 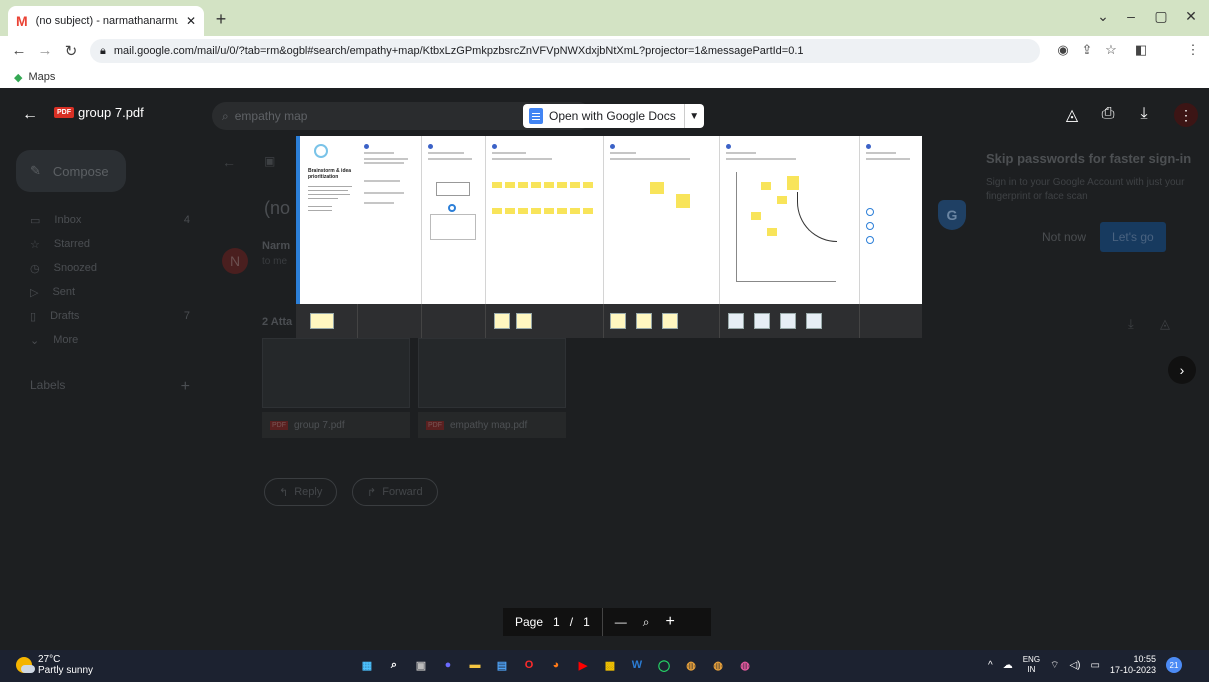 I want to click on onedrive-icon: ☁, so click(x=1008, y=665).